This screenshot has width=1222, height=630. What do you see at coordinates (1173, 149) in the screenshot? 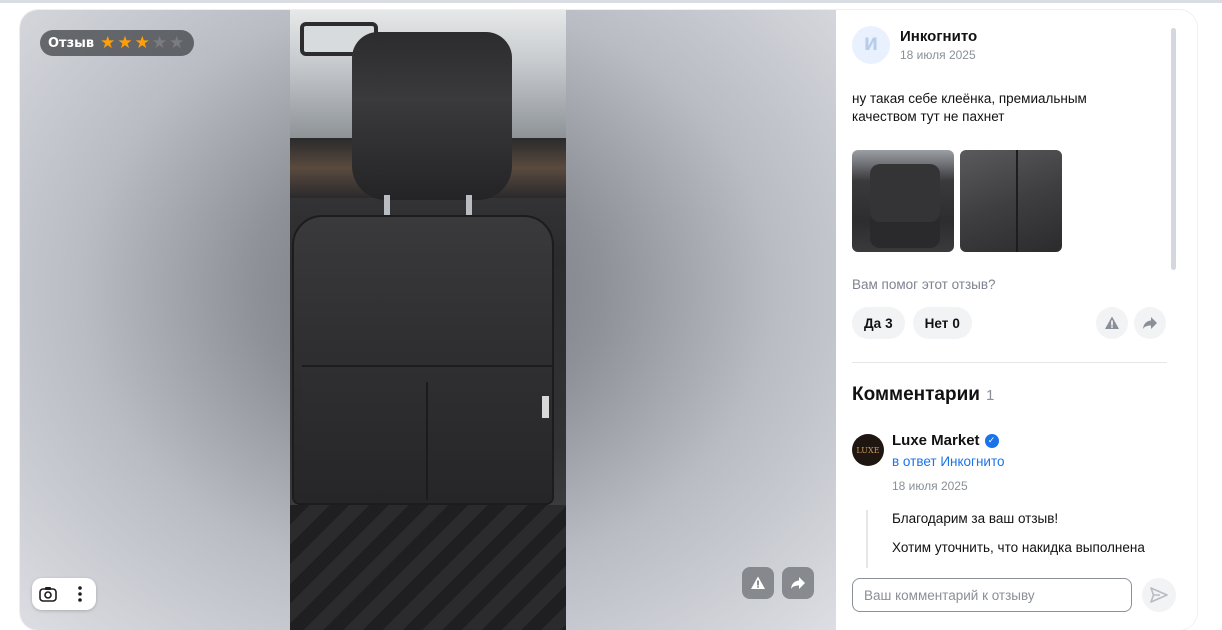
I see `panel-scrollbar` at bounding box center [1173, 149].